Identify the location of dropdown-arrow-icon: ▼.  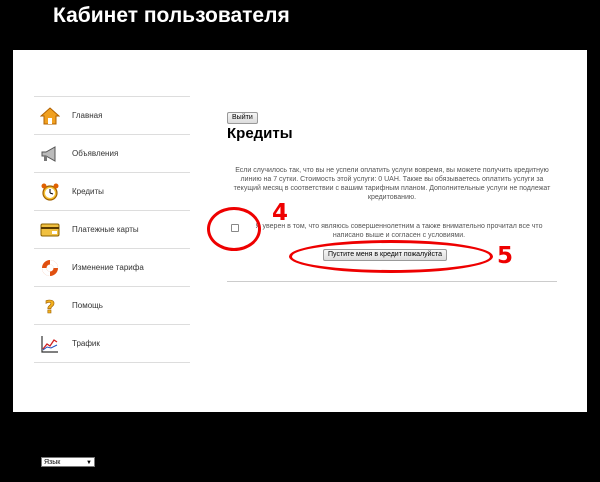
(89, 463).